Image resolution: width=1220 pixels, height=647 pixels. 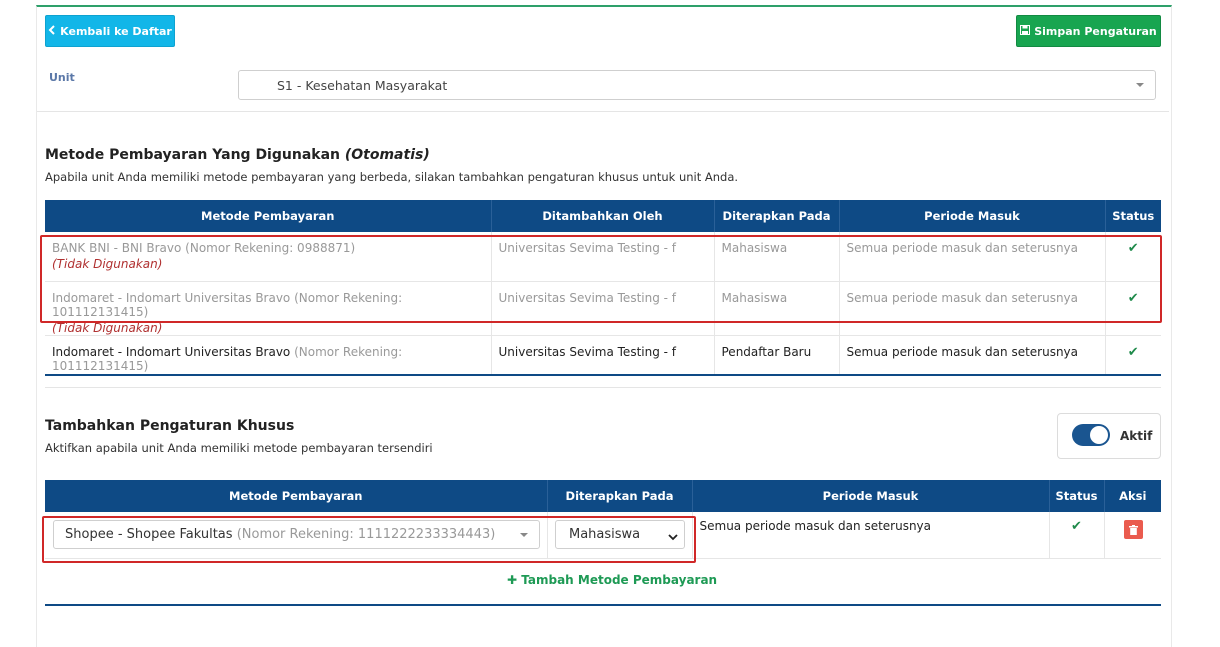 What do you see at coordinates (116, 31) in the screenshot?
I see `back-button-label: Kembali ke Daftar` at bounding box center [116, 31].